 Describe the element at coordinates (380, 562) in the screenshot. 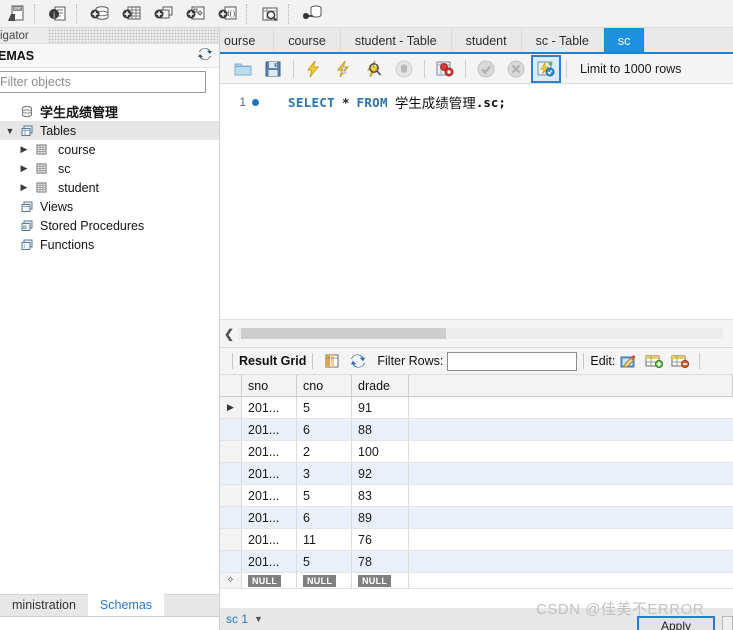

I see `cell-drade: 78` at that location.